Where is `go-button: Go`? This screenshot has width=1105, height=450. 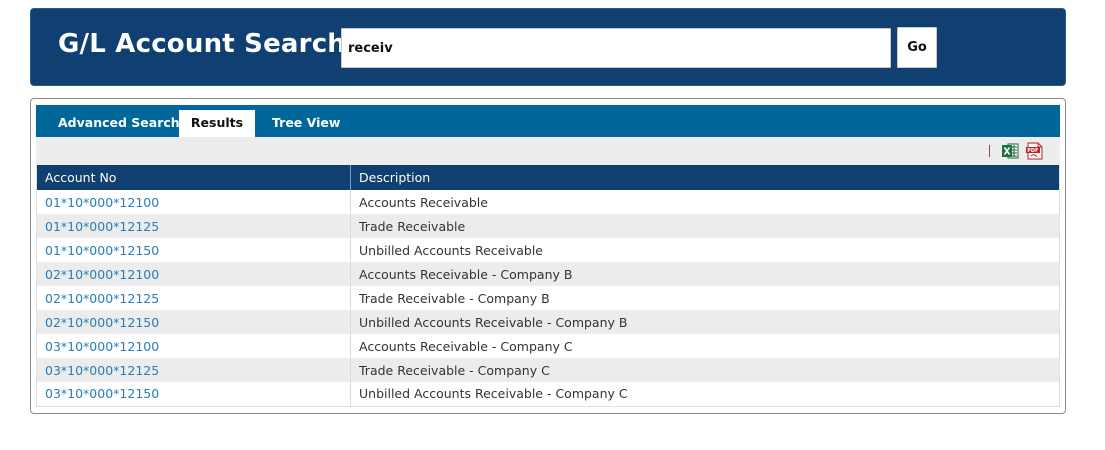 go-button: Go is located at coordinates (917, 47).